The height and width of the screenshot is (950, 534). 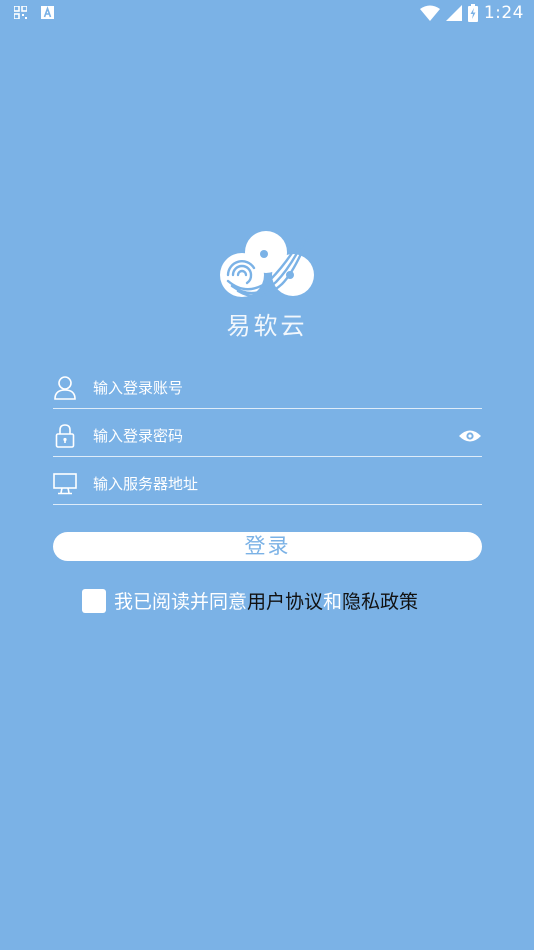 What do you see at coordinates (20, 12) in the screenshot?
I see `qr-grid-icon` at bounding box center [20, 12].